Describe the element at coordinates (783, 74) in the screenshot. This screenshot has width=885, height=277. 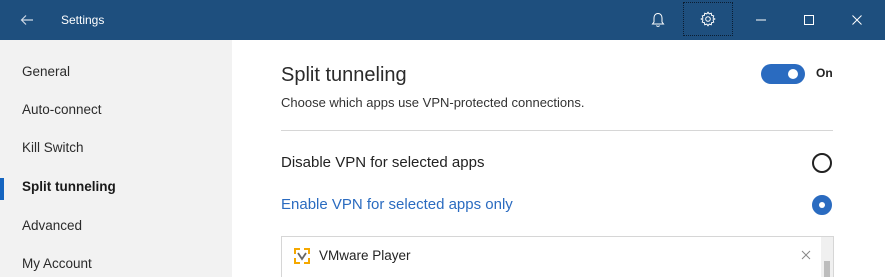
I see `split-tunneling-toggle` at that location.